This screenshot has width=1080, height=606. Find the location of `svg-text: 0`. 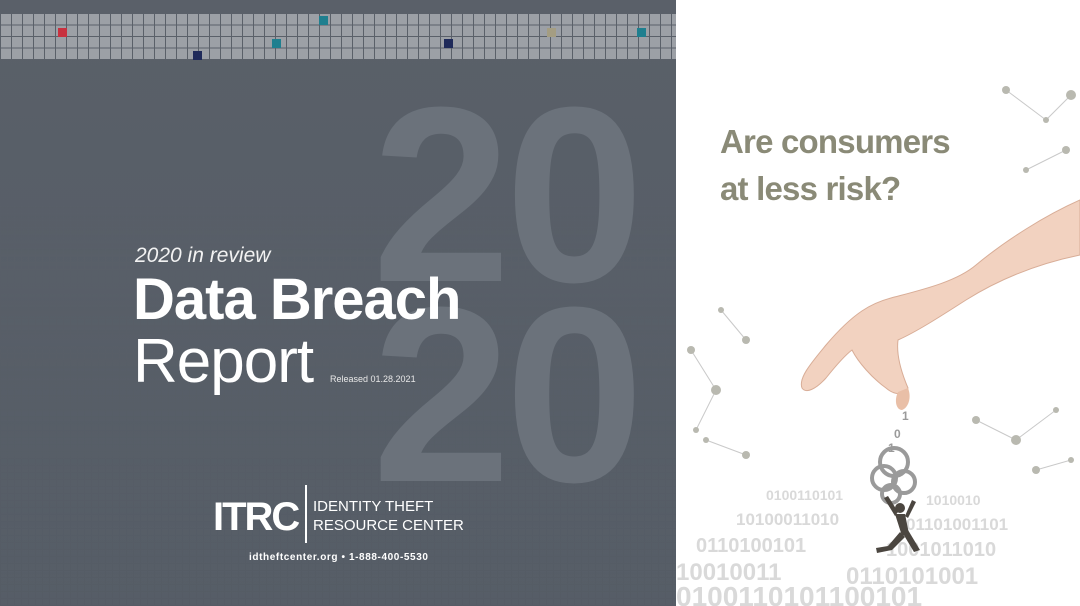

svg-text: 0 is located at coordinates (897, 434).